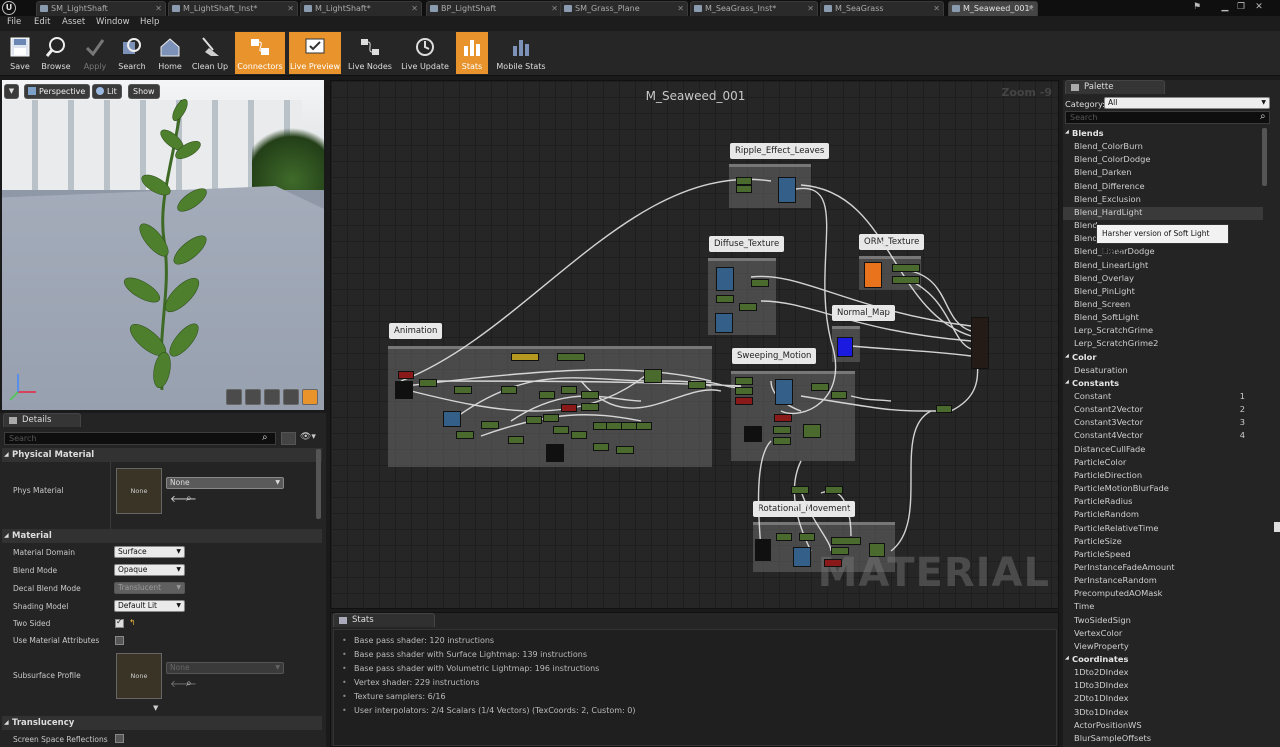  I want to click on palette-item: Blend_Screen, so click(1163, 305).